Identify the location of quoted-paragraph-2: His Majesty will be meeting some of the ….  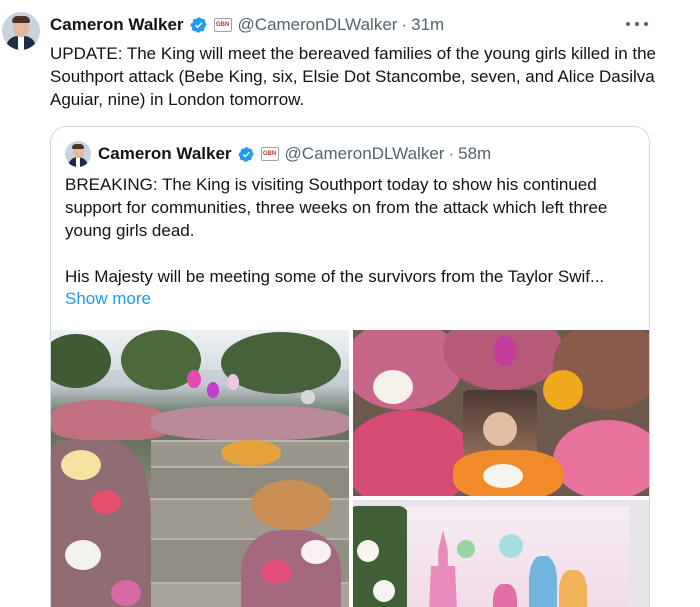
(335, 276).